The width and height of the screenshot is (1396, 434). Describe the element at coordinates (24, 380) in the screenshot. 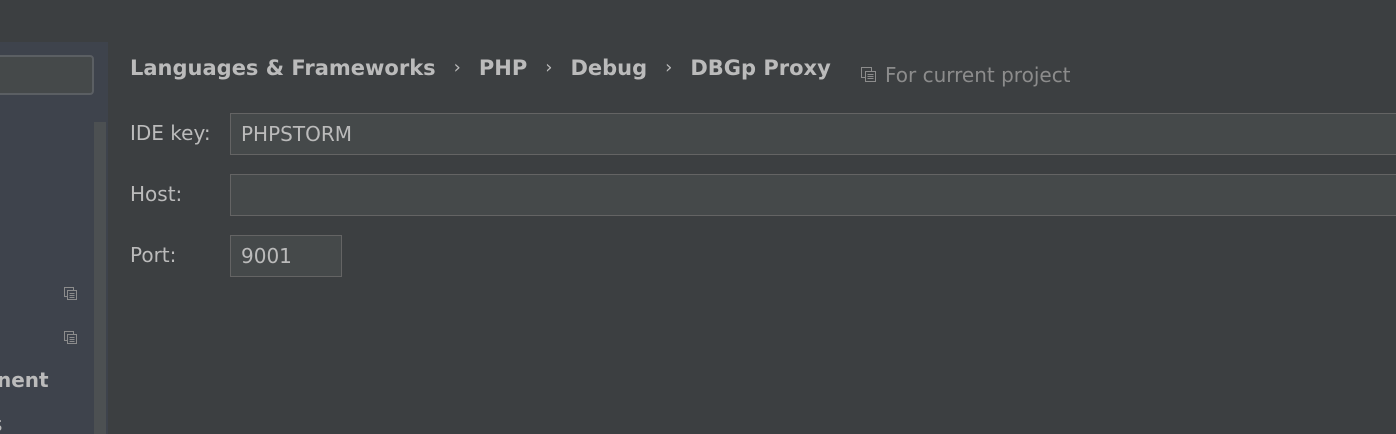

I see `sidebar-item-label: nent` at that location.